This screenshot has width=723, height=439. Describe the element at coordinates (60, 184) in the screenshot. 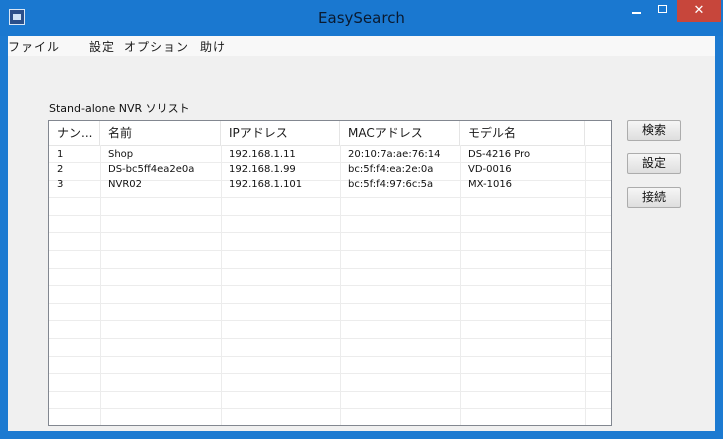

I see `cell-number: 3` at that location.